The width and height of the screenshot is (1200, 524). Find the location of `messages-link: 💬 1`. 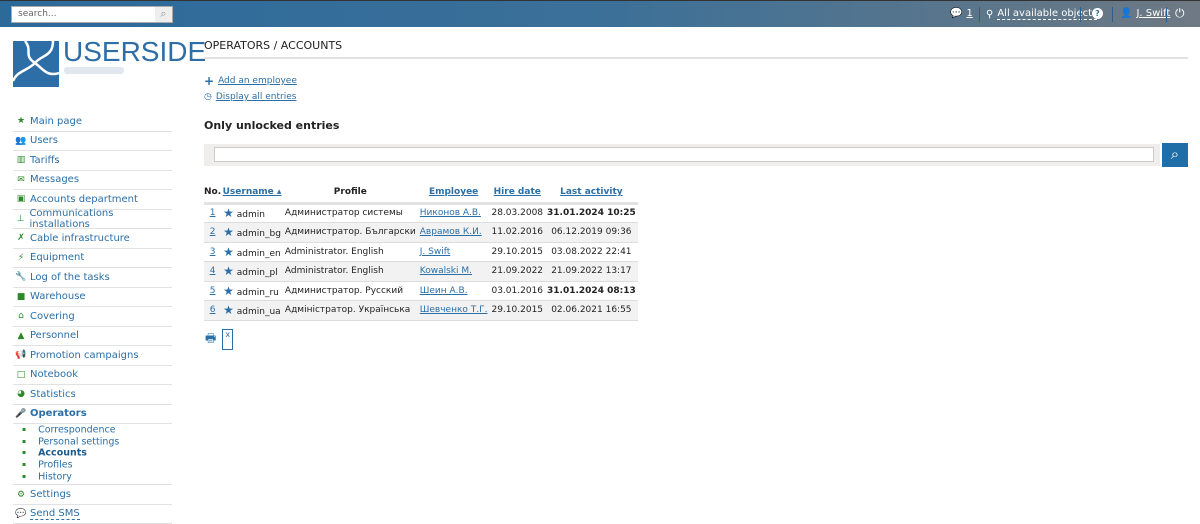

messages-link: 💬 1 is located at coordinates (961, 13).